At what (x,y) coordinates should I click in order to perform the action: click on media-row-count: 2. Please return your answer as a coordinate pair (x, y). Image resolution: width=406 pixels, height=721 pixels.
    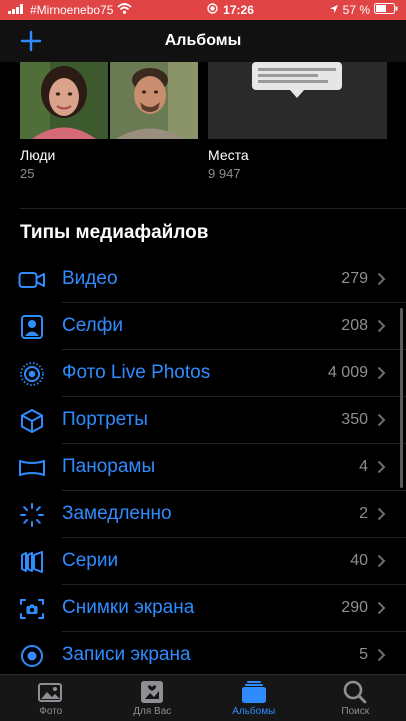
    Looking at the image, I should click on (363, 514).